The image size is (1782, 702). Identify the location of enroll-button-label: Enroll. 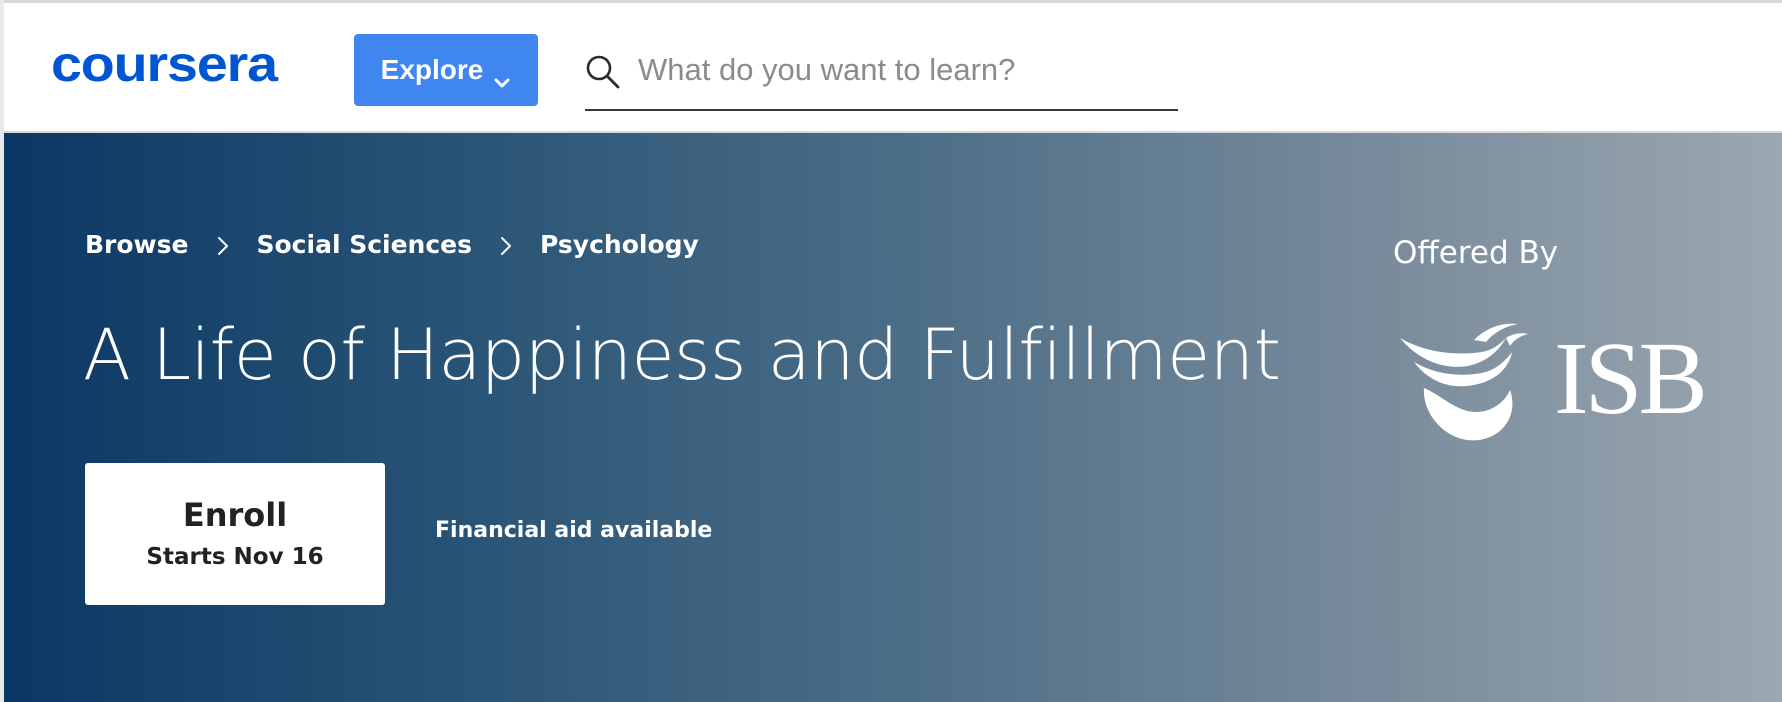
(235, 515).